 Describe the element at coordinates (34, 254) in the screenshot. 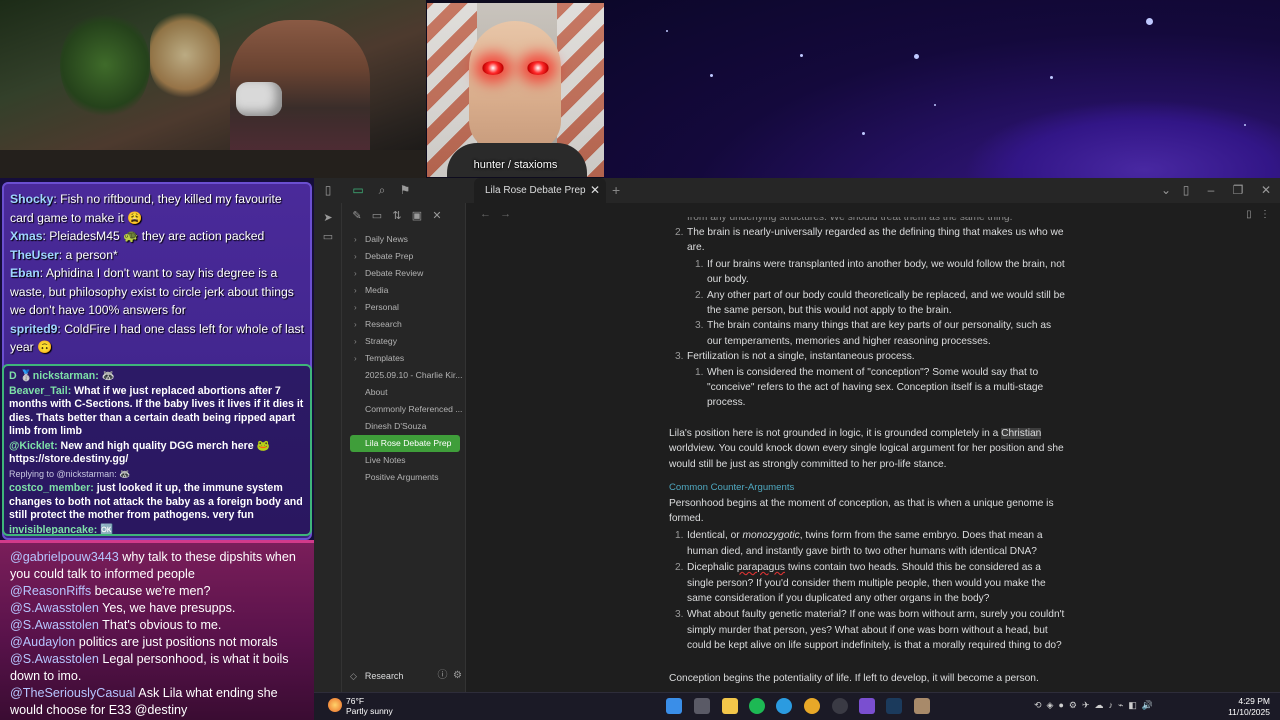

I see `chat-username: TheUser` at that location.